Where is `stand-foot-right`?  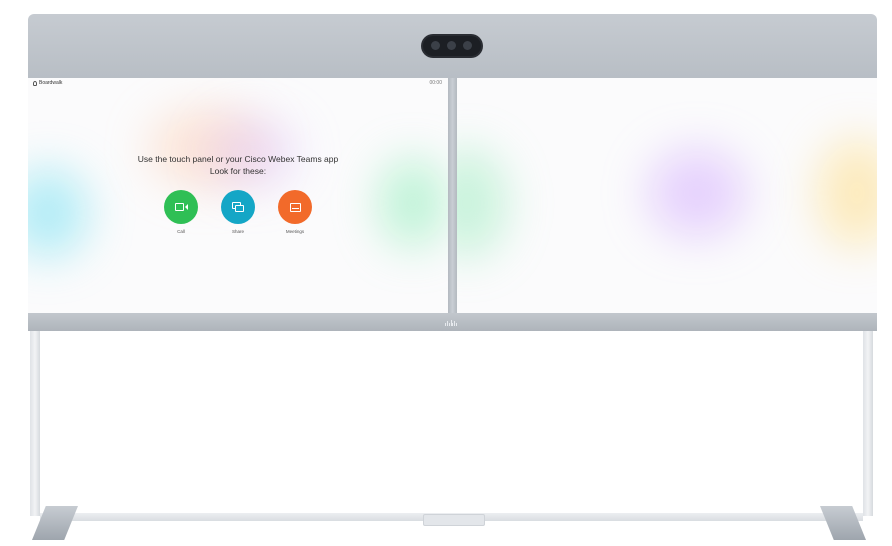 stand-foot-right is located at coordinates (843, 523).